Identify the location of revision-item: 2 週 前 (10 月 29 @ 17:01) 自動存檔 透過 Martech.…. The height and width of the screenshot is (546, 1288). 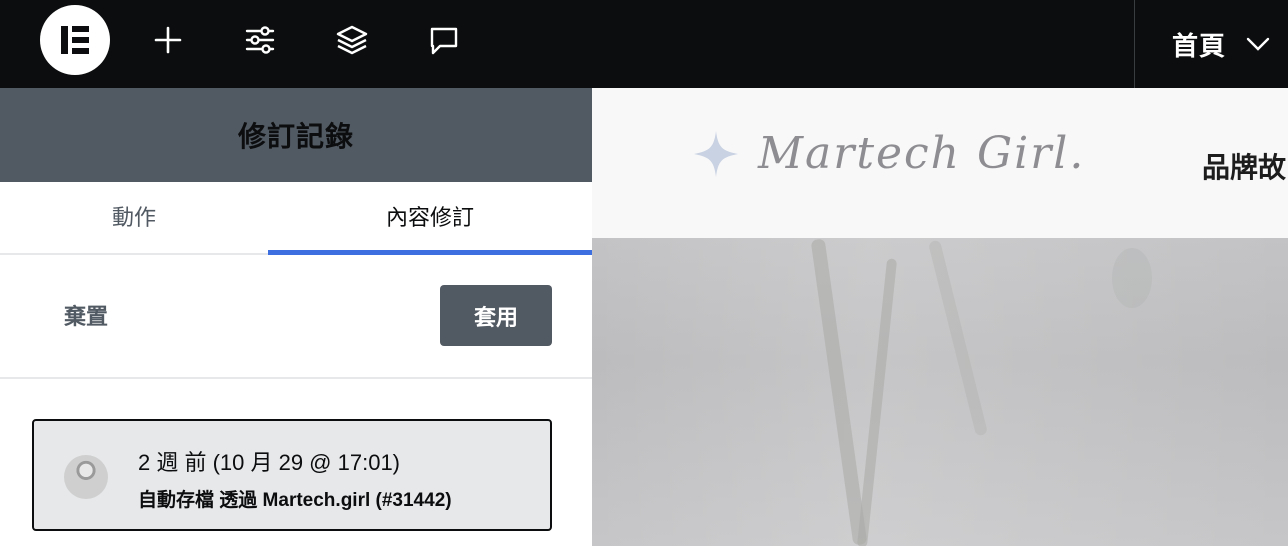
(292, 475).